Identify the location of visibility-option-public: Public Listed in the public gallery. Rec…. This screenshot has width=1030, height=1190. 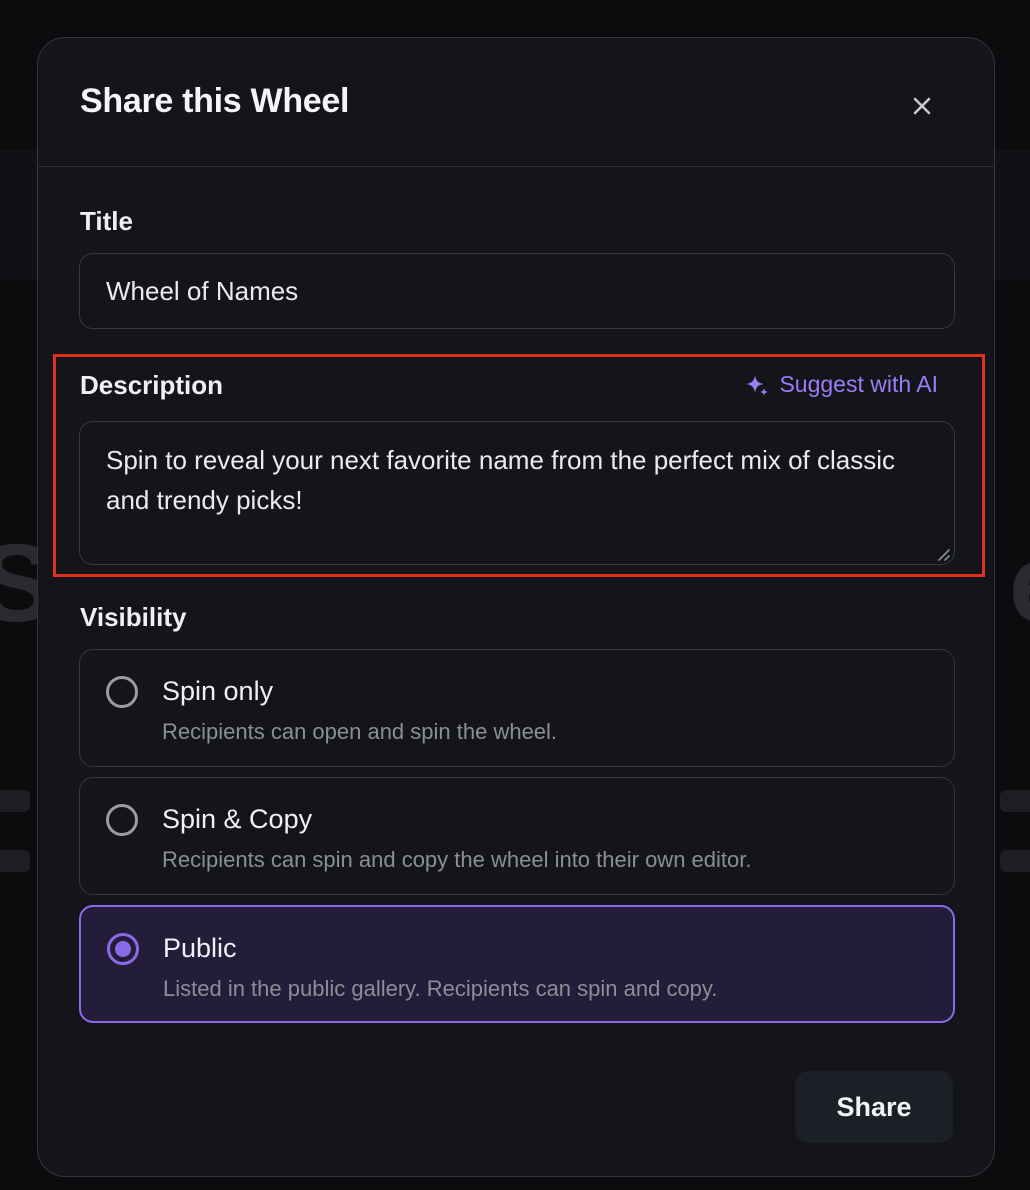
(517, 964).